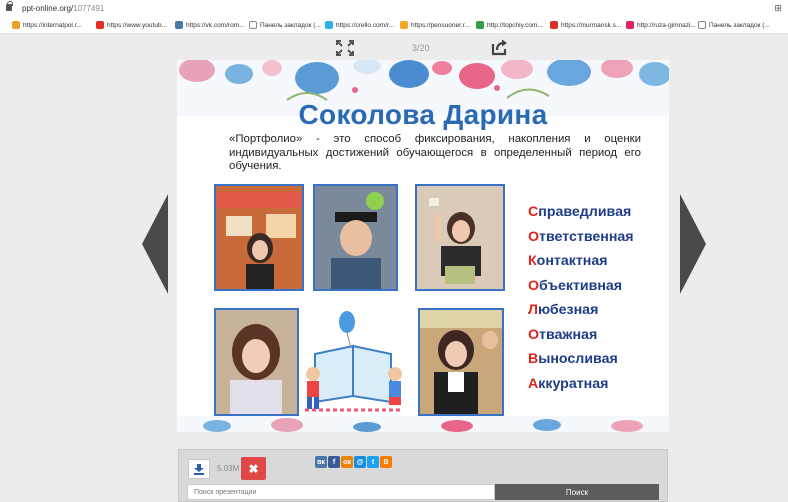 The height and width of the screenshot is (502, 788). I want to click on arrow-right-icon, so click(693, 244).